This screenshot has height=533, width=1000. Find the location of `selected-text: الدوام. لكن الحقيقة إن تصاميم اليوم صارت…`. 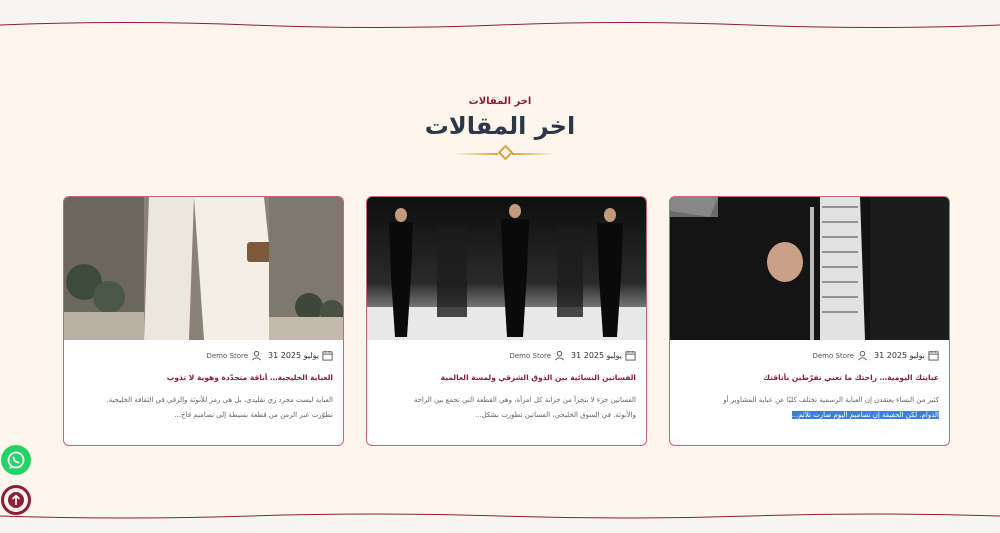

selected-text: الدوام. لكن الحقيقة إن تصاميم اليوم صارت… is located at coordinates (865, 415).